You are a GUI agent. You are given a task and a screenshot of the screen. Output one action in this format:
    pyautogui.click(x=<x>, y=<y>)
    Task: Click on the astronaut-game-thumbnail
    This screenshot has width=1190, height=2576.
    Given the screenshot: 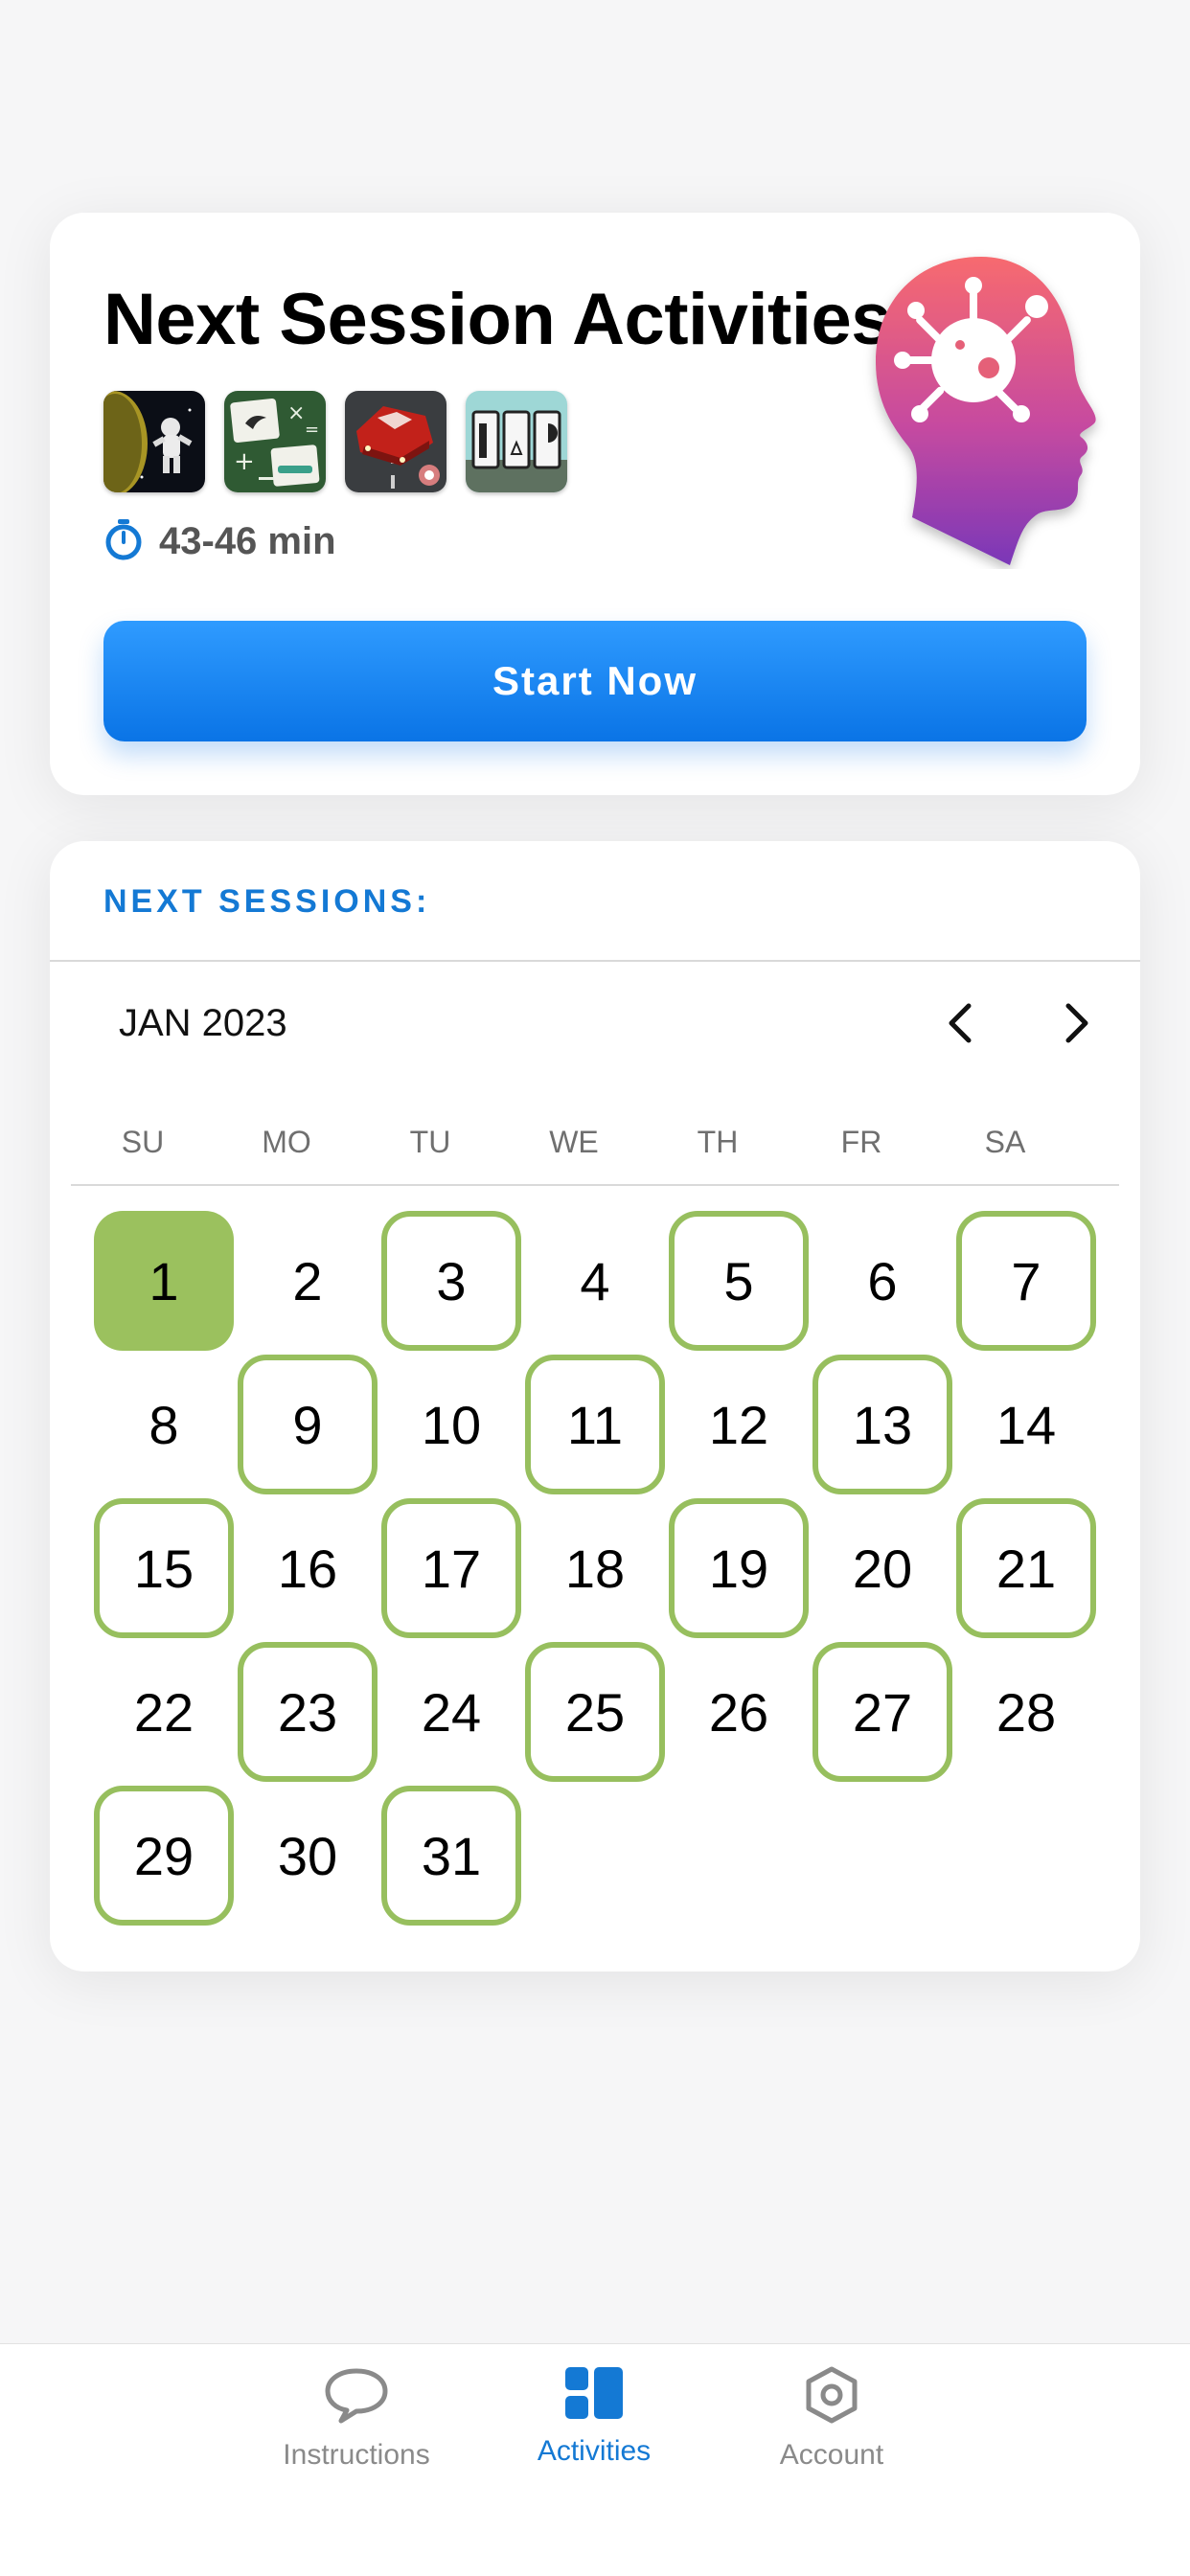 What is the action you would take?
    pyautogui.click(x=154, y=441)
    